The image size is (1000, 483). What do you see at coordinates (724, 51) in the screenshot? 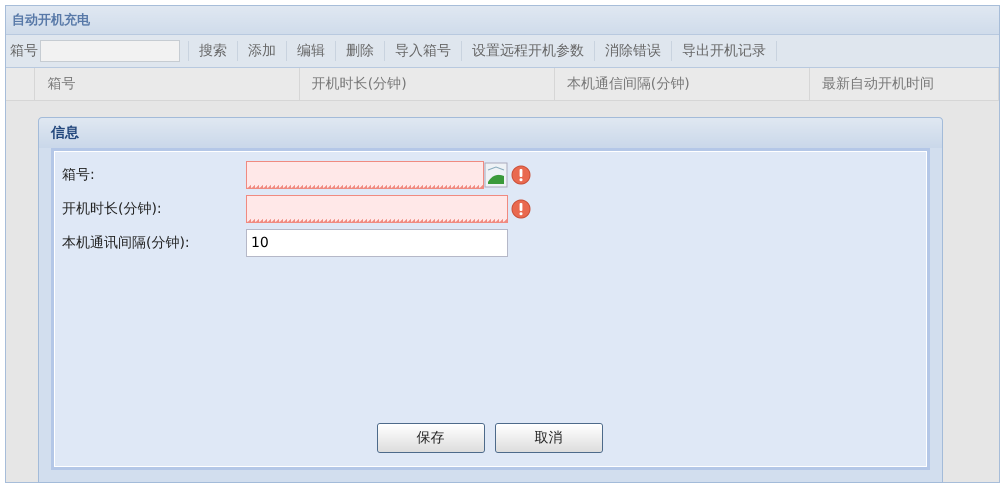
I see `toolbar-button: 导出开机记录` at bounding box center [724, 51].